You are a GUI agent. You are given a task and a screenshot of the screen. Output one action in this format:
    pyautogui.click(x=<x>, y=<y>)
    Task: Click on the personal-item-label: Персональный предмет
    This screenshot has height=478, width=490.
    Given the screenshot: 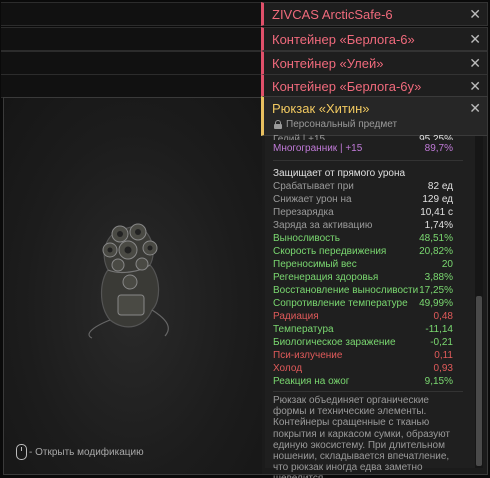 What is the action you would take?
    pyautogui.click(x=335, y=124)
    